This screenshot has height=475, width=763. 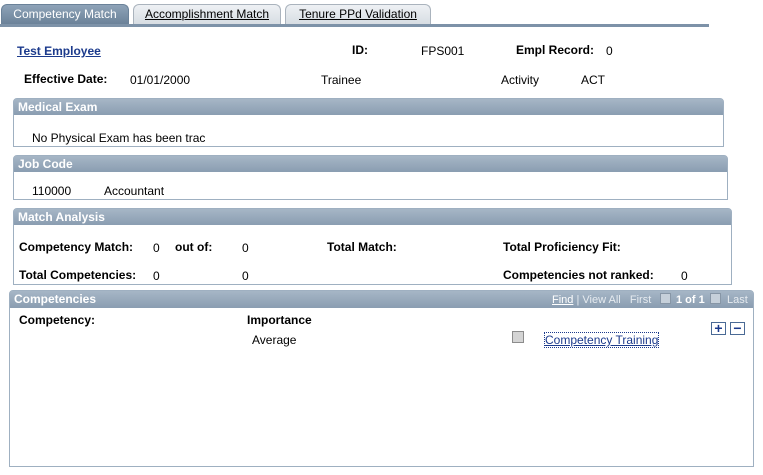 What do you see at coordinates (279, 320) in the screenshot?
I see `col-importance-header: Importance` at bounding box center [279, 320].